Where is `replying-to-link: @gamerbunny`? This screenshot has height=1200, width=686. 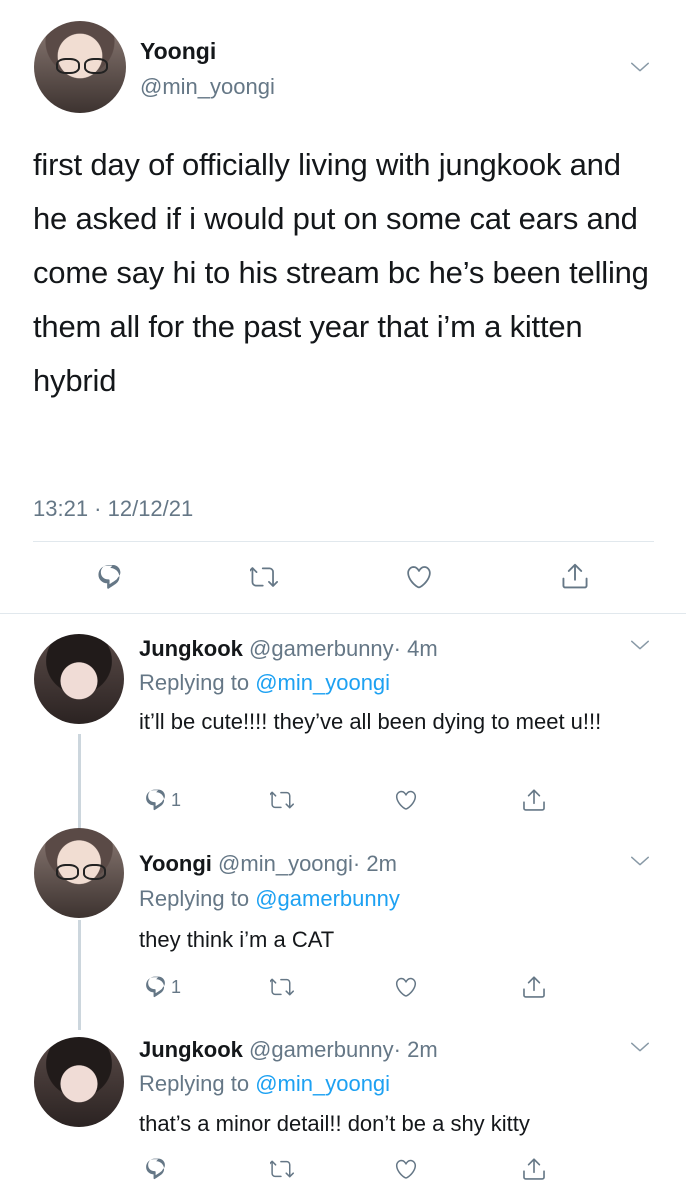 replying-to-link: @gamerbunny is located at coordinates (327, 898).